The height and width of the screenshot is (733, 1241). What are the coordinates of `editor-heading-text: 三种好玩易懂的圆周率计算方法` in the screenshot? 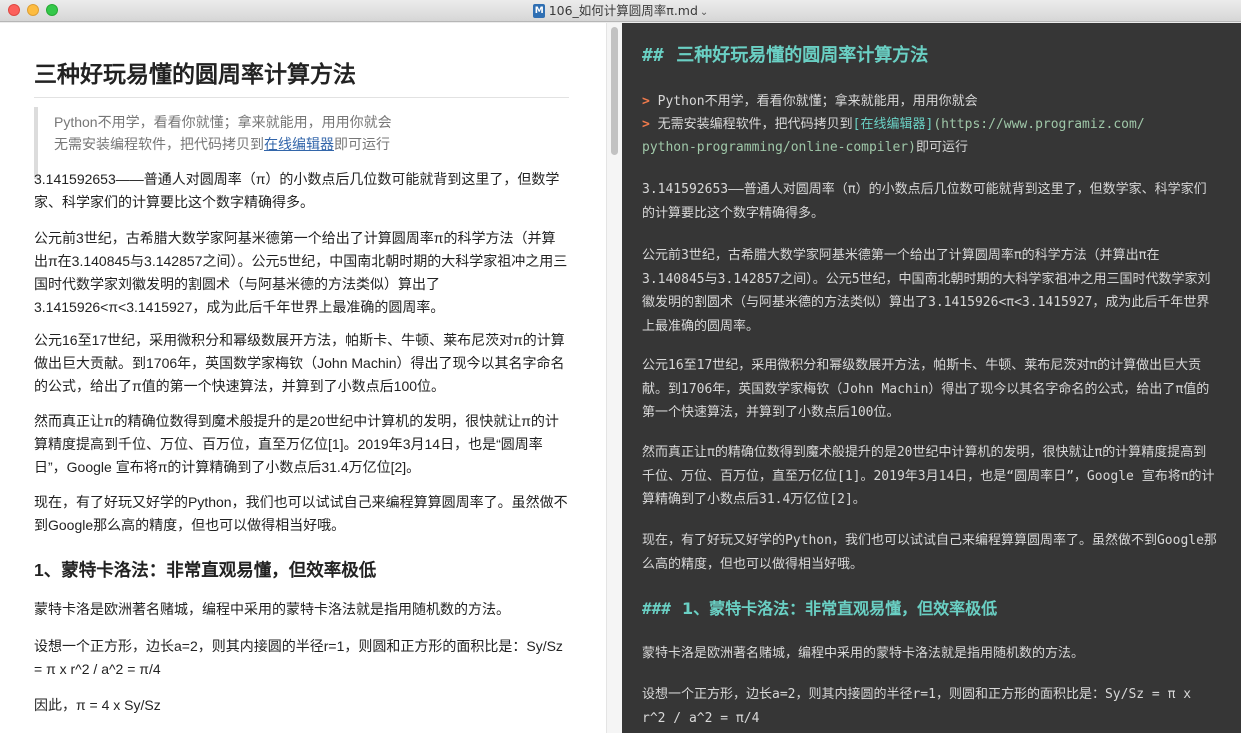 It's located at (802, 55).